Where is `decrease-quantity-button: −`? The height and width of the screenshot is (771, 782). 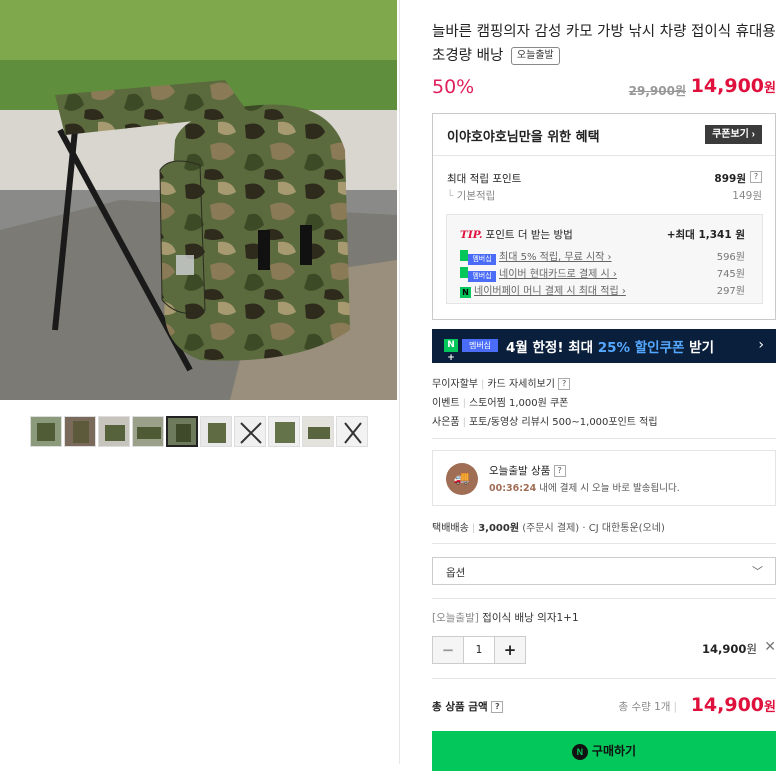 decrease-quantity-button: − is located at coordinates (448, 650).